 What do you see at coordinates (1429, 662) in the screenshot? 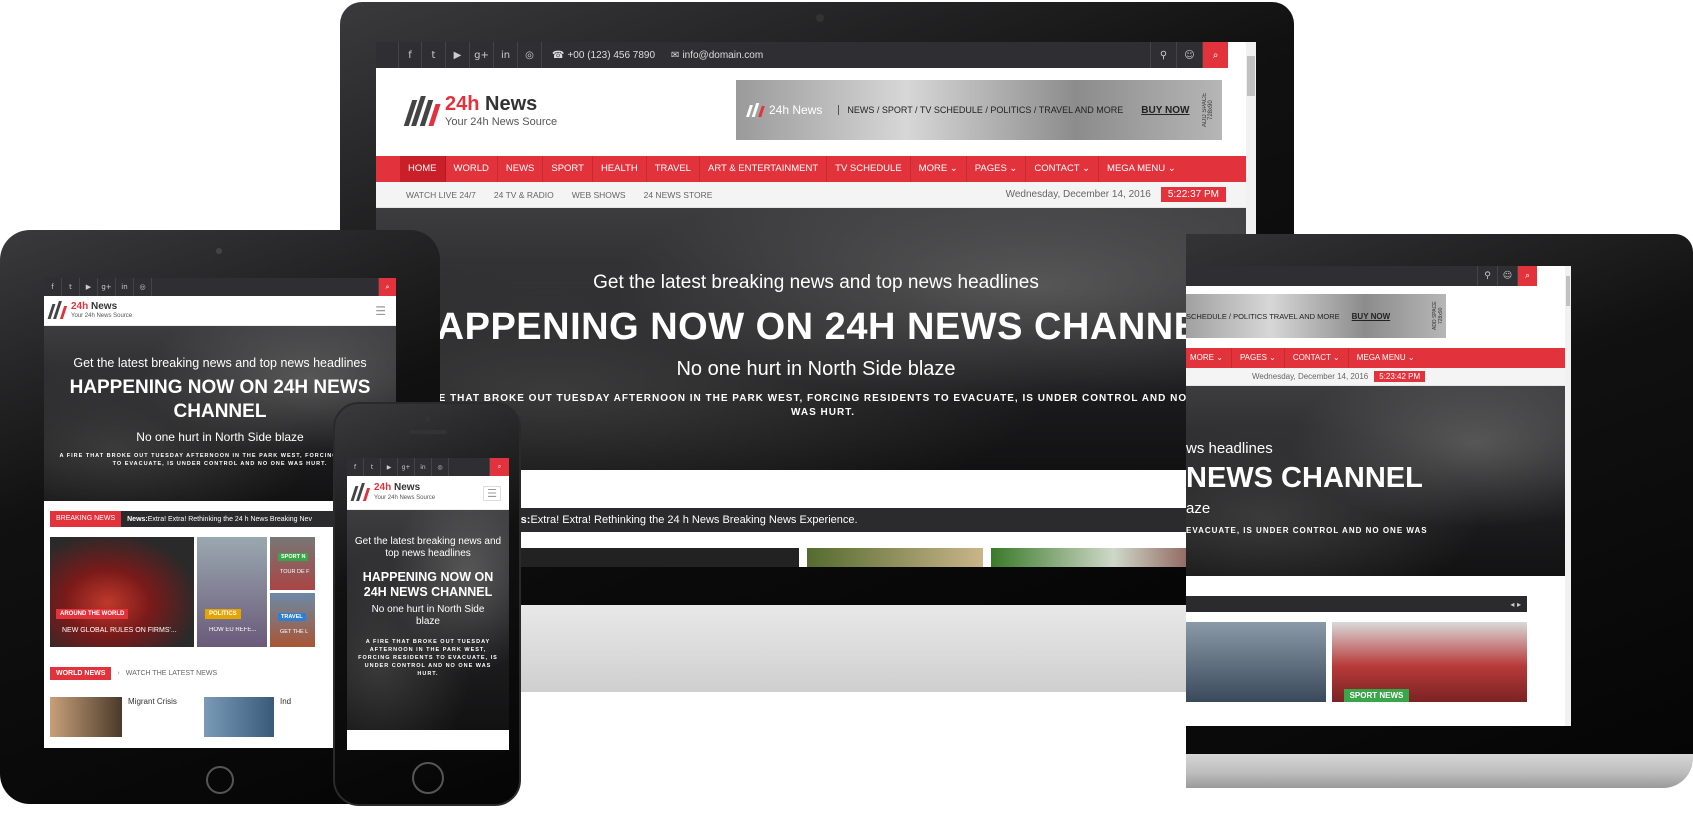
I see `news-thumb: SPORT NEWS` at bounding box center [1429, 662].